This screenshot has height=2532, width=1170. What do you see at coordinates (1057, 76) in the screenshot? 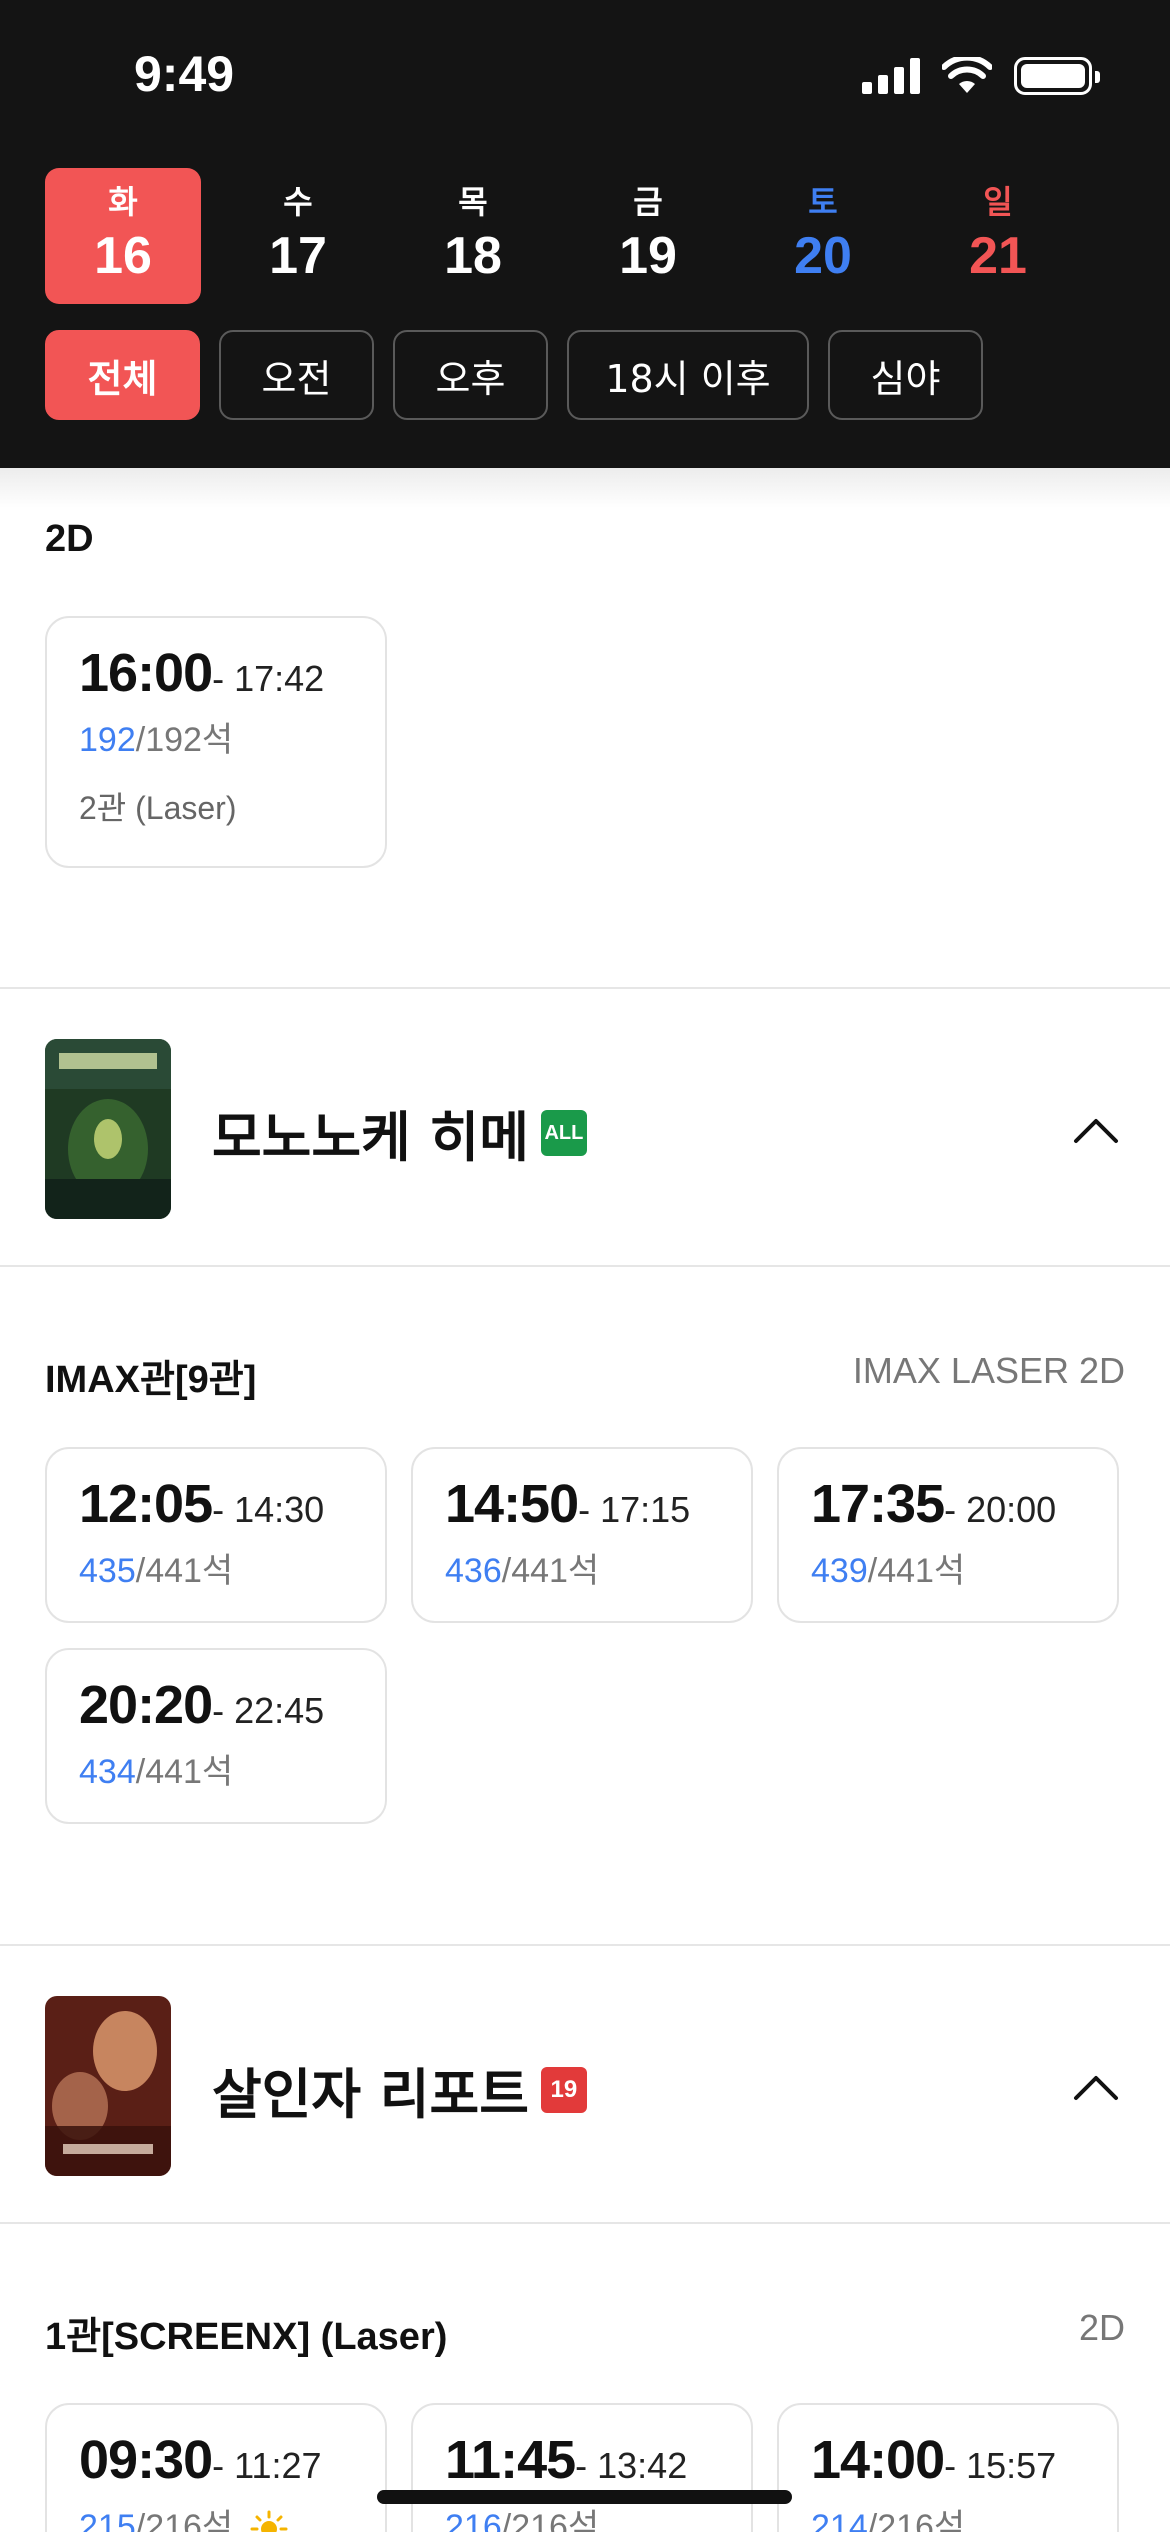
I see `battery-icon` at bounding box center [1057, 76].